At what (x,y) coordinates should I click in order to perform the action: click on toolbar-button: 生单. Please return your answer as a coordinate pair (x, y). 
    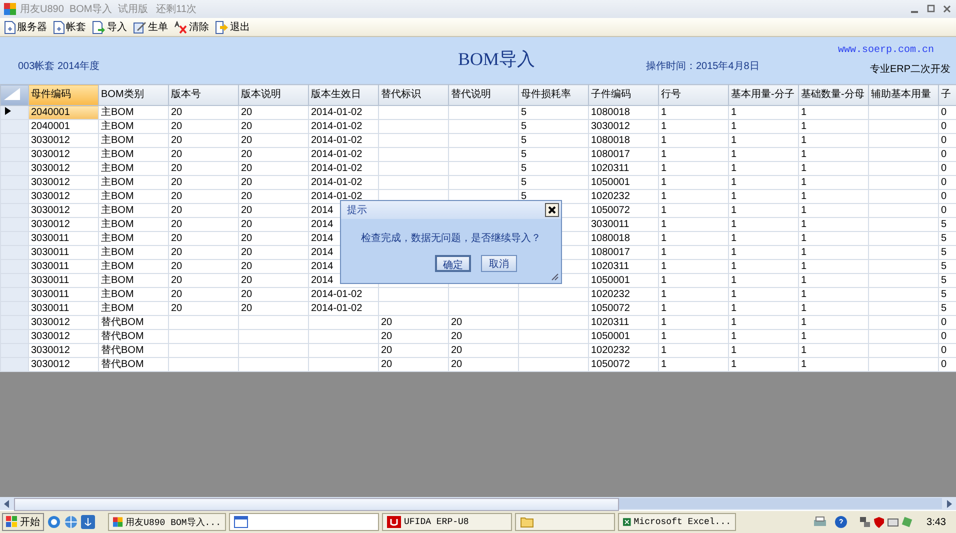
    Looking at the image, I should click on (150, 27).